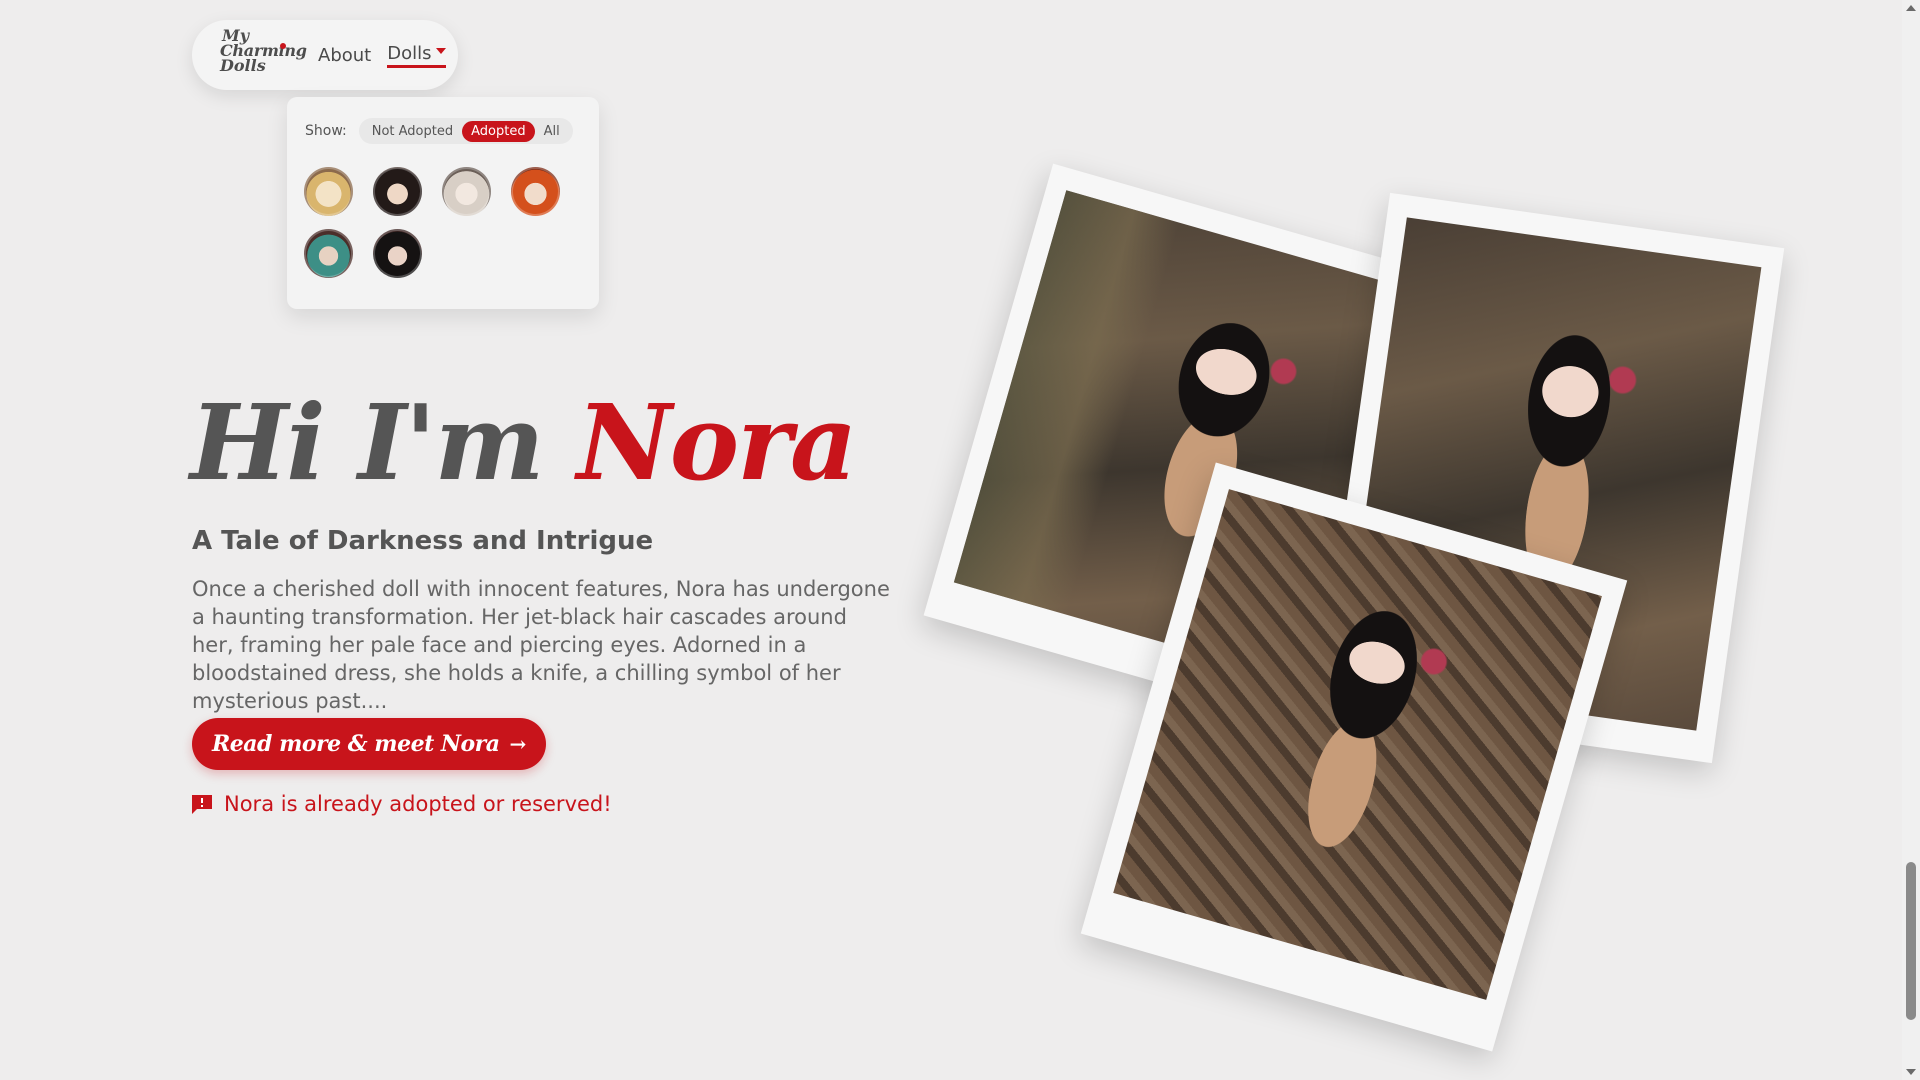 The image size is (1920, 1080). Describe the element at coordinates (1911, 941) in the screenshot. I see `scrollbar-thumb` at that location.